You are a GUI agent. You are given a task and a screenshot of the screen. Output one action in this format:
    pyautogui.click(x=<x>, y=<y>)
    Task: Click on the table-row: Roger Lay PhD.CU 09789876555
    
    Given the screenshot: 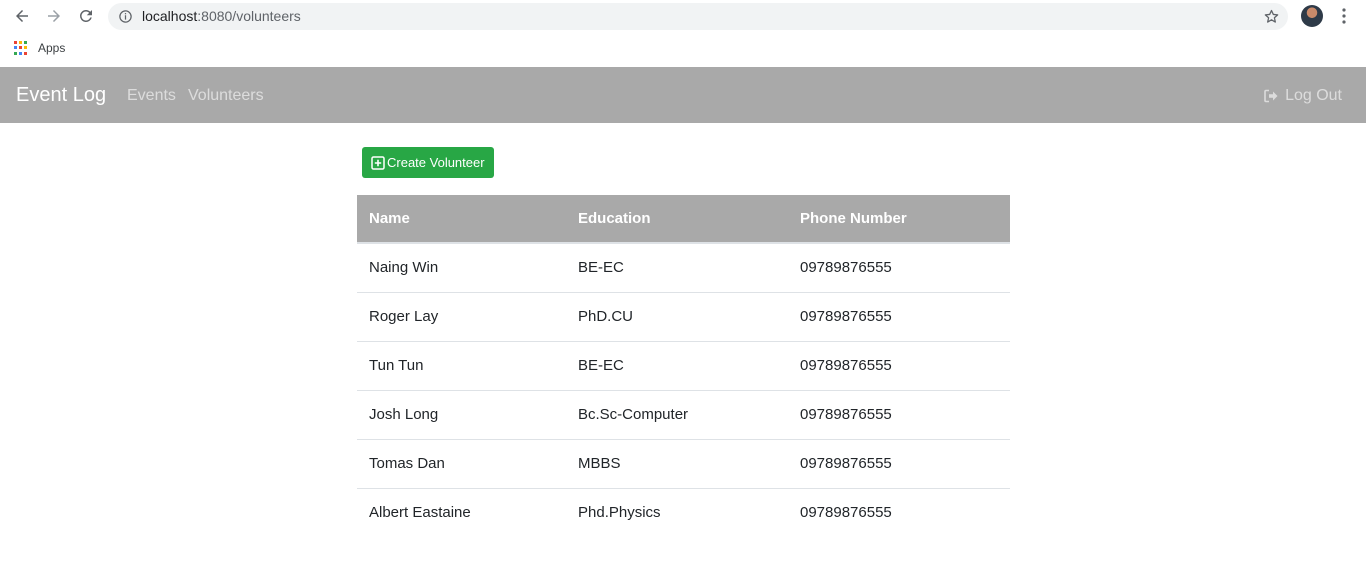 What is the action you would take?
    pyautogui.click(x=683, y=316)
    